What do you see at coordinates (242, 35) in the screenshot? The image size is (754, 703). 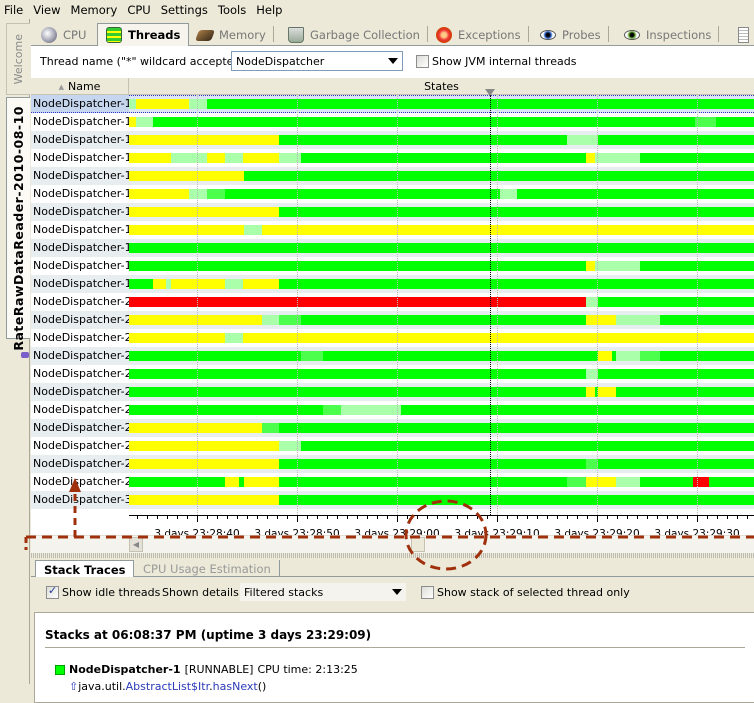 I see `tab-memory-label: Memory` at bounding box center [242, 35].